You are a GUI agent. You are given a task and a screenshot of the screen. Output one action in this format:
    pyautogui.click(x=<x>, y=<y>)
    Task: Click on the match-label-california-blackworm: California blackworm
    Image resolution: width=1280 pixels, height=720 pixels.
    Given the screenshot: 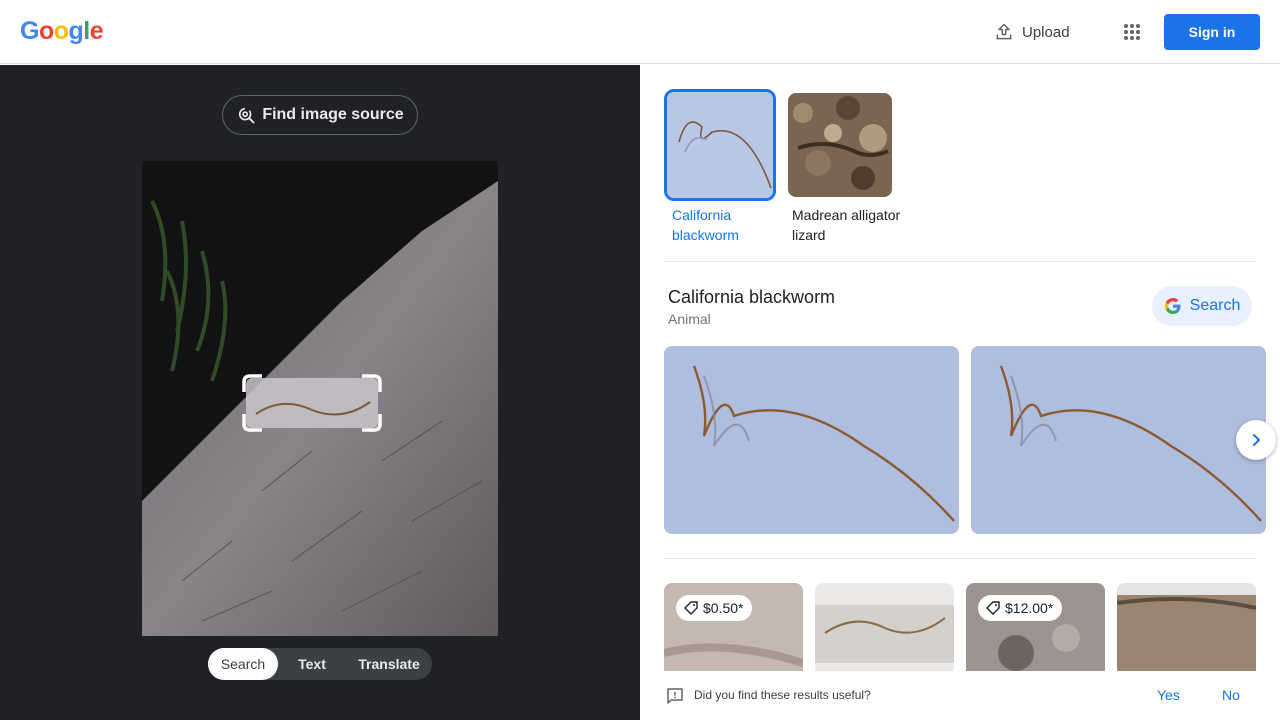 What is the action you would take?
    pyautogui.click(x=727, y=225)
    